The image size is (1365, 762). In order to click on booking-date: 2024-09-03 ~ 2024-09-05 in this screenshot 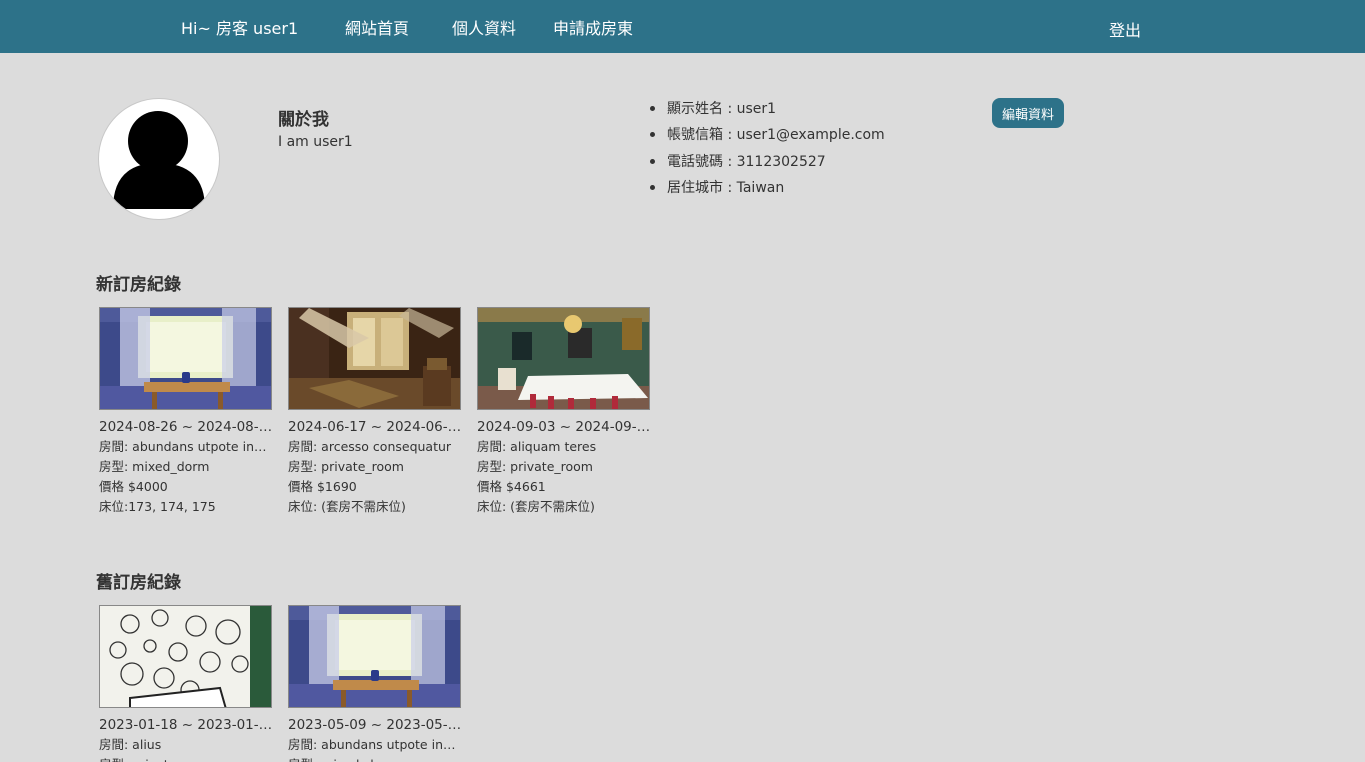, I will do `click(564, 427)`.